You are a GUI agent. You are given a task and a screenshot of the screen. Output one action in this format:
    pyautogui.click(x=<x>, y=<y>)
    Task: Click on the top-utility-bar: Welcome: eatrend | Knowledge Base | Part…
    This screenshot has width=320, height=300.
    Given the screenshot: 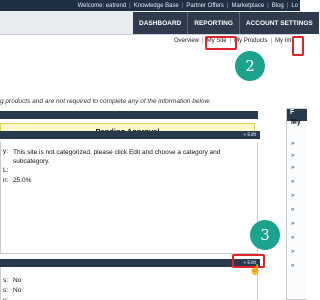 What is the action you would take?
    pyautogui.click(x=150, y=5)
    